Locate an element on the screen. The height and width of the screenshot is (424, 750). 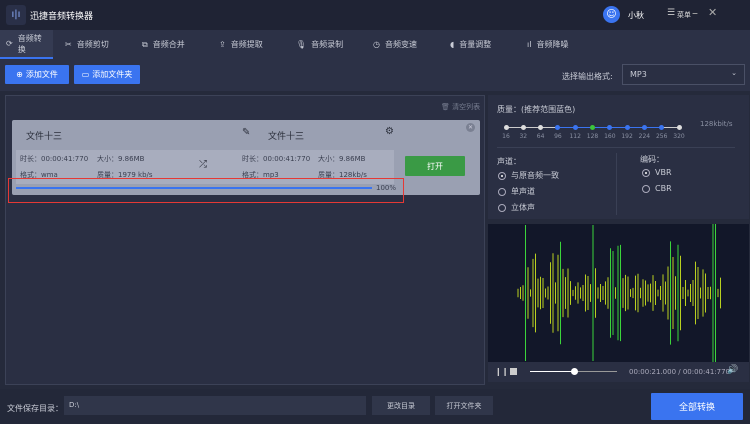
tab-label: 音频提取 is located at coordinates (246, 44).